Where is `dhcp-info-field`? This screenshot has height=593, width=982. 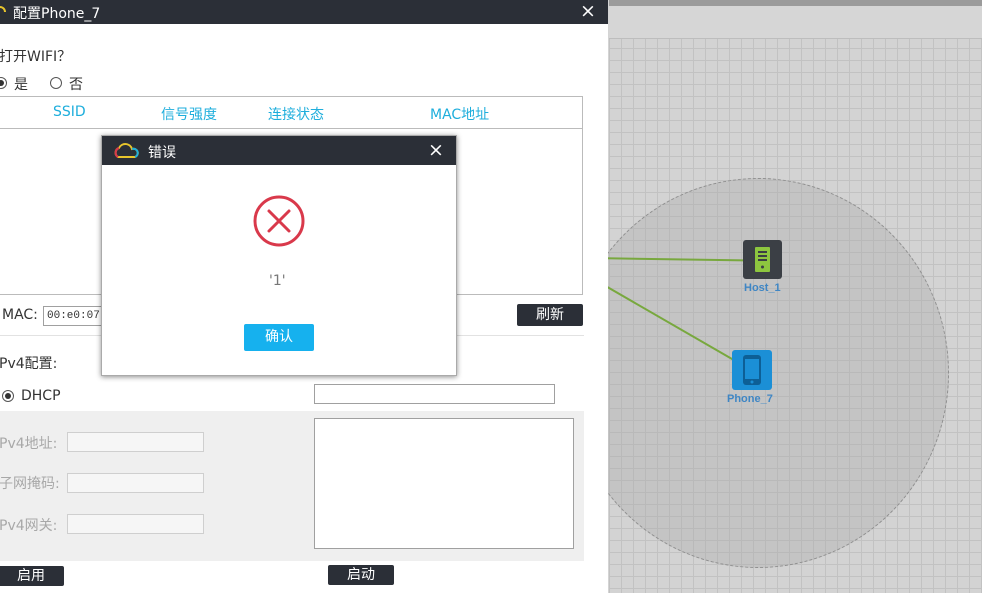 dhcp-info-field is located at coordinates (434, 394).